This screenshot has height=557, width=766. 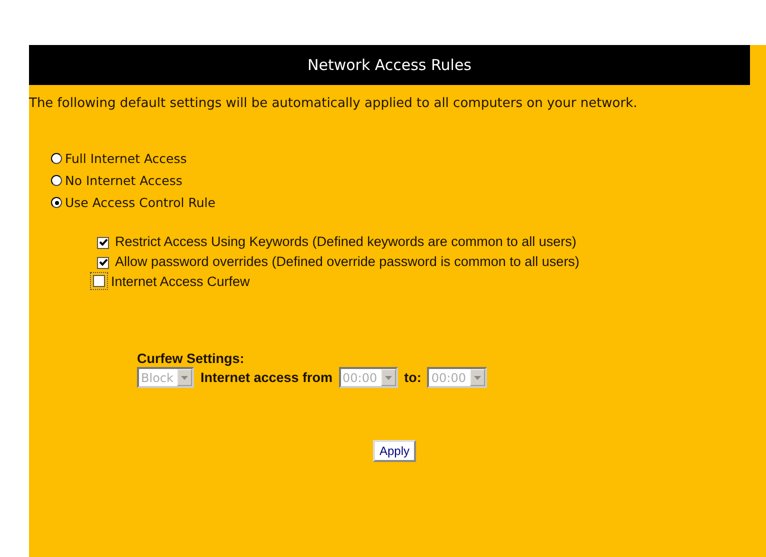 What do you see at coordinates (390, 65) in the screenshot?
I see `page-title: Network Access Rules` at bounding box center [390, 65].